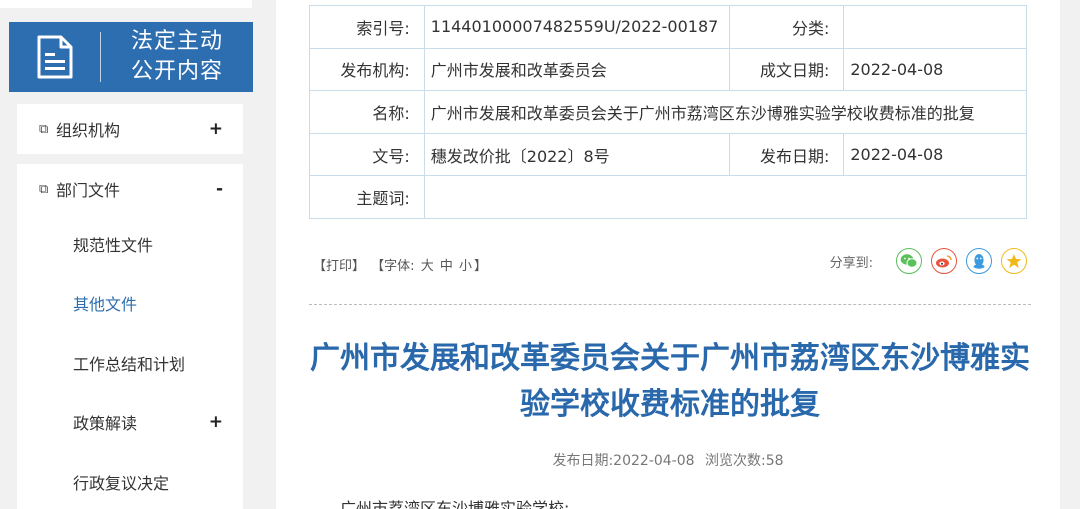 This screenshot has width=1080, height=509. I want to click on article-title: 广州市发展和改革委员会关于广州市荔湾区东沙博雅实验学校收费标准的批复, so click(670, 381).